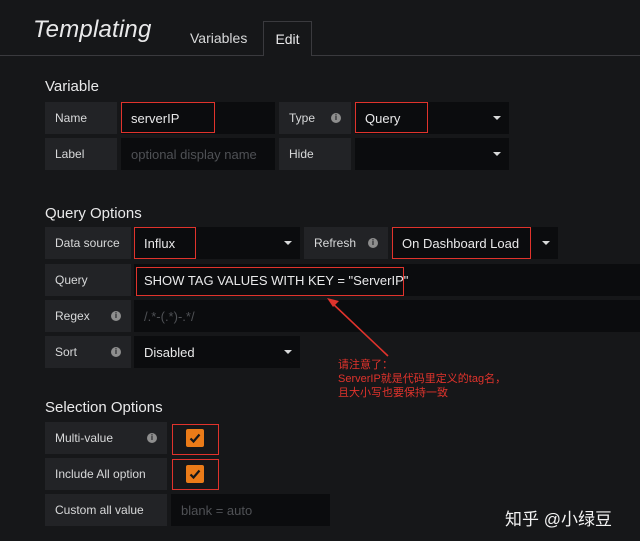 This screenshot has width=640, height=541. I want to click on watermark: 知乎 @小绿豆, so click(558, 519).